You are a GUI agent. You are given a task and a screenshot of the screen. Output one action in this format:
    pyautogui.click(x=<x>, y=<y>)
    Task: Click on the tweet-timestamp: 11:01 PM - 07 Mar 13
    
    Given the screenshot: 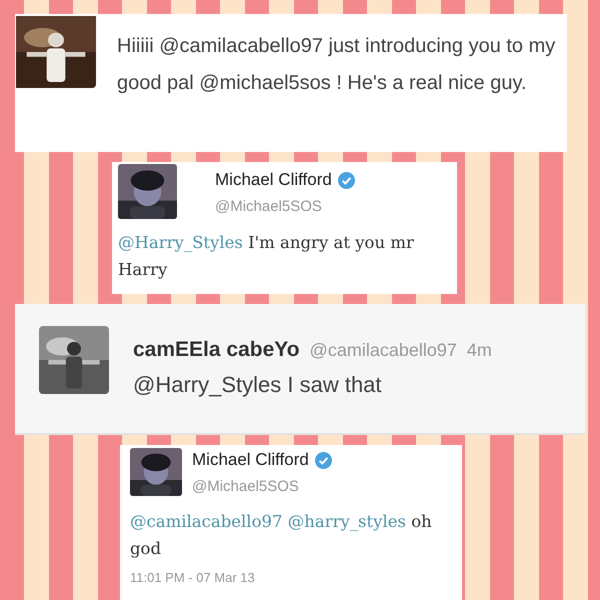 What is the action you would take?
    pyautogui.click(x=193, y=577)
    